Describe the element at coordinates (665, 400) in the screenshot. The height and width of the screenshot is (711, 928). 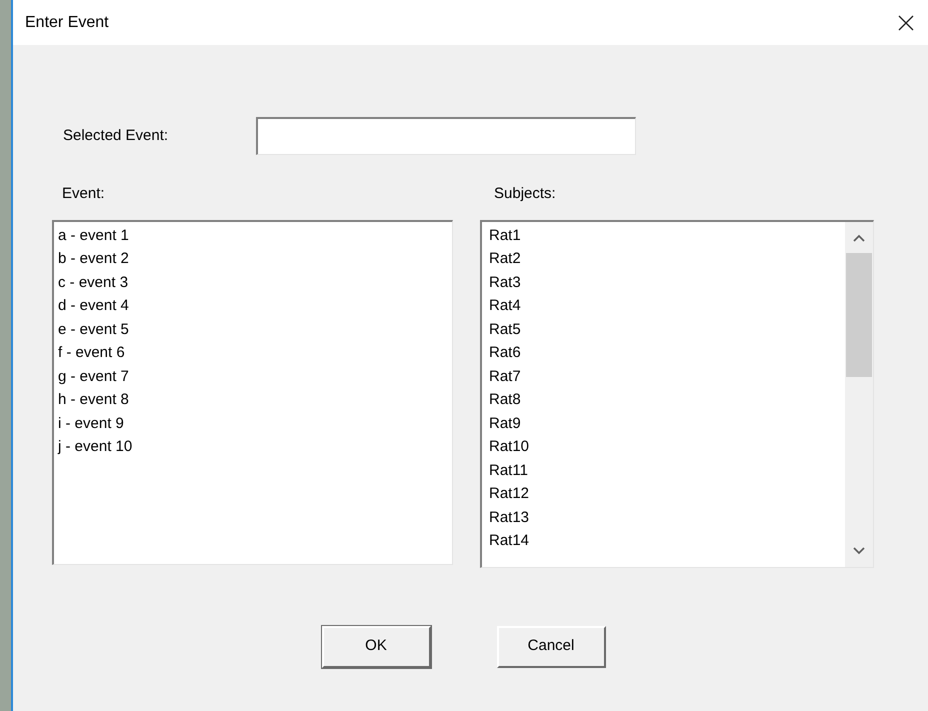
I see `list-item: Rat8` at that location.